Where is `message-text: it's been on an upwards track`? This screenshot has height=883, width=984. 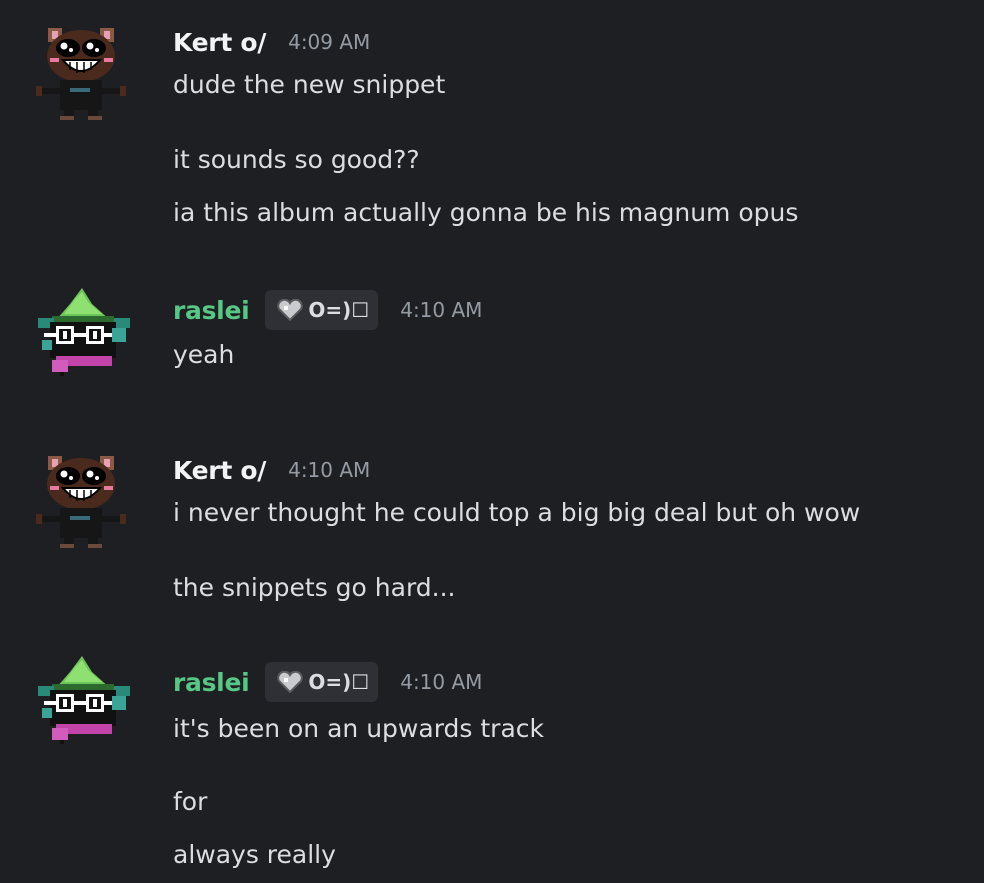
message-text: it's been on an upwards track is located at coordinates (358, 728).